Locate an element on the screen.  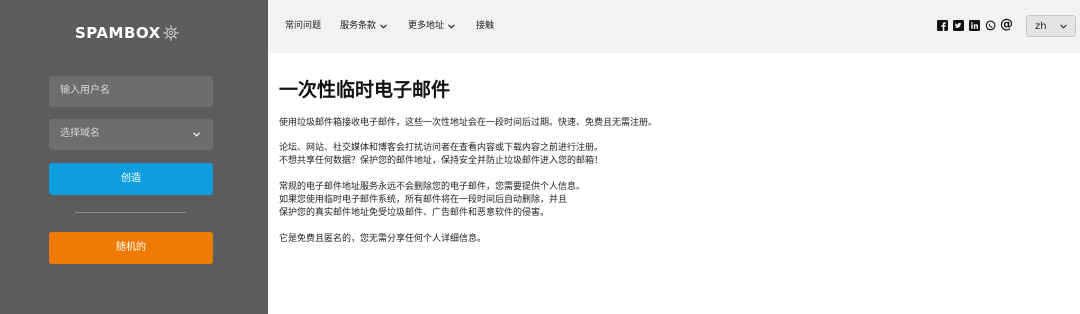
paragraph-line: 不想共享任何数据？保护您的邮件地址，保持安全并防止垃圾邮件进入您的邮箱！ is located at coordinates (441, 161).